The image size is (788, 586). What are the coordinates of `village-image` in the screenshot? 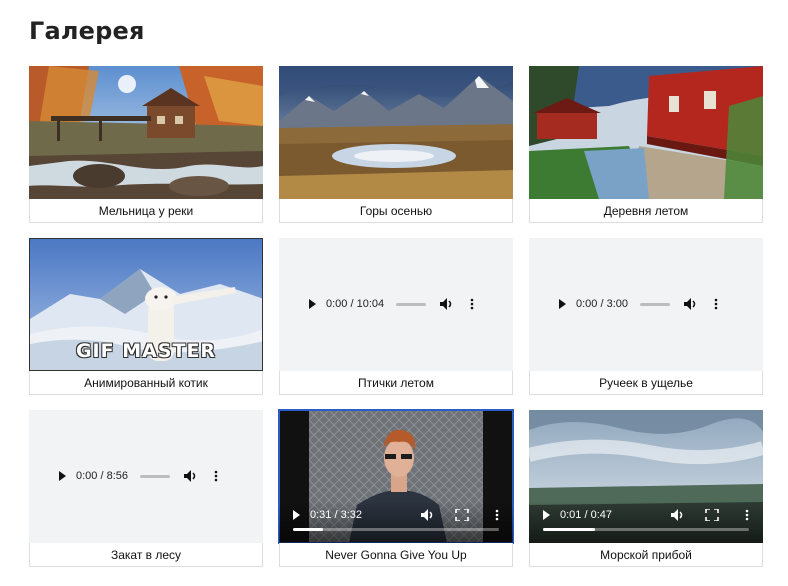 It's located at (646, 132).